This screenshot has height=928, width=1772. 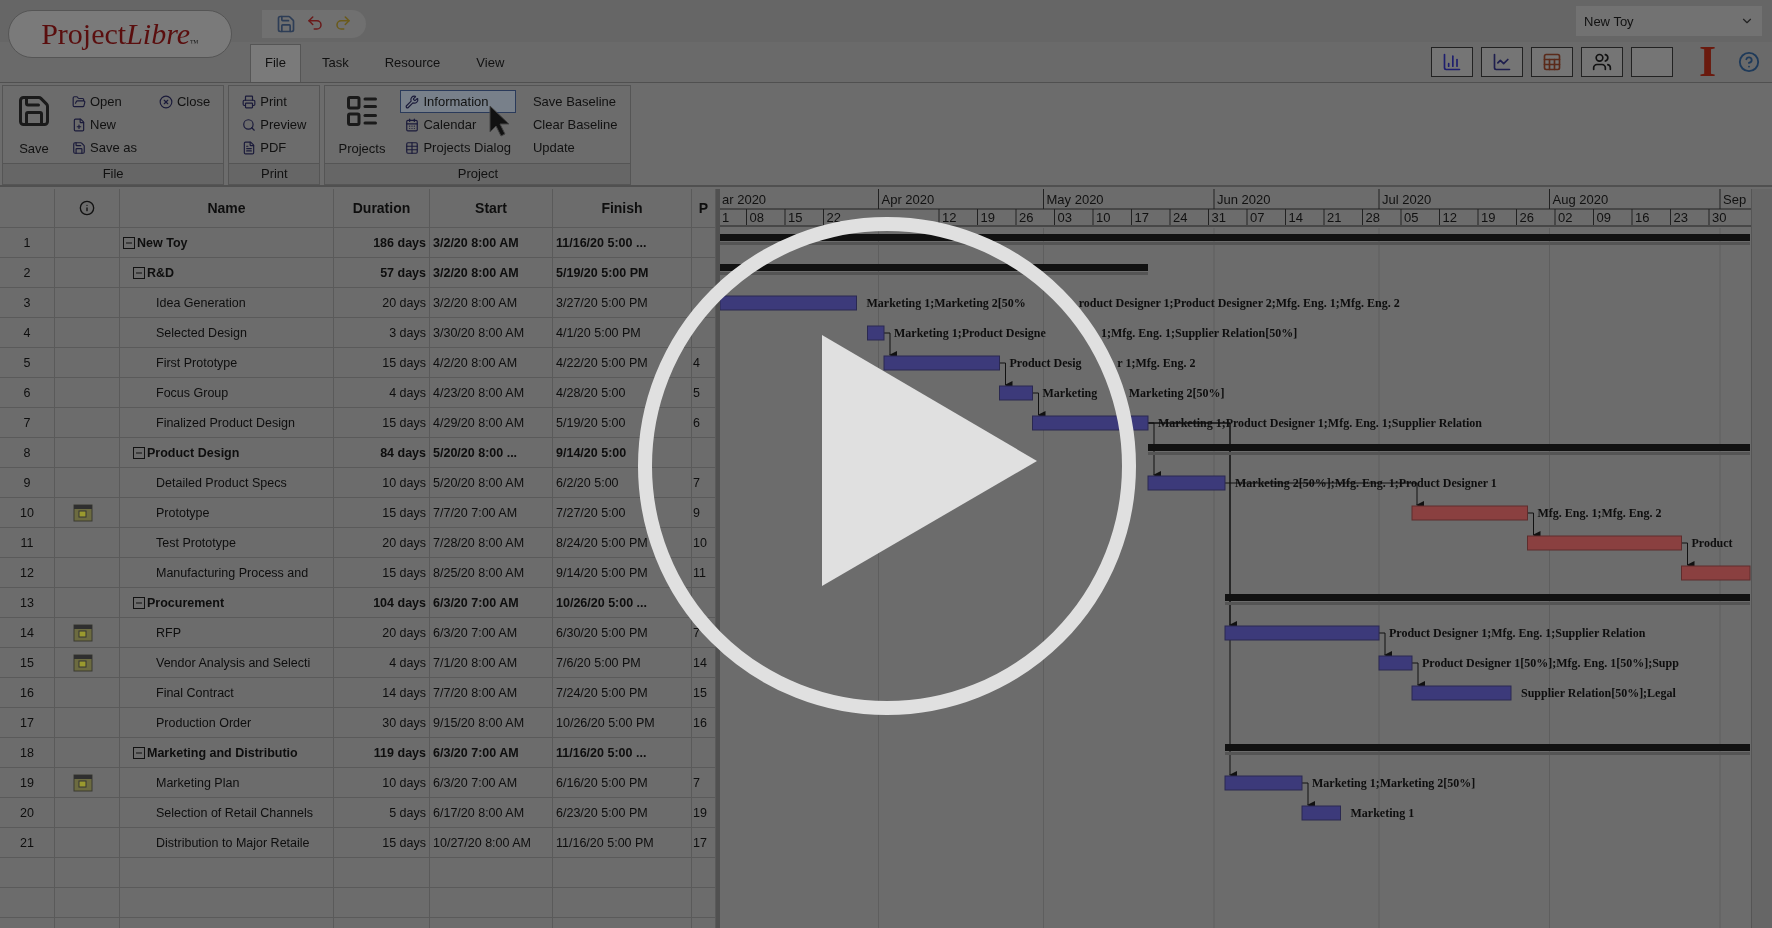 I want to click on month-label: Apr 2020, so click(x=908, y=199).